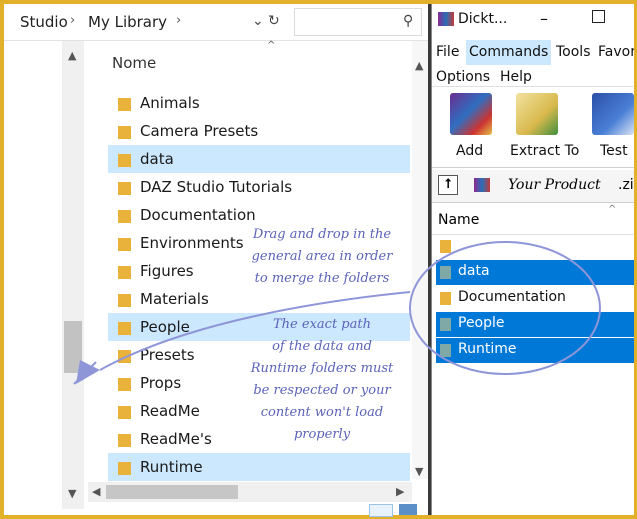  I want to click on archive-item-name: People, so click(481, 323).